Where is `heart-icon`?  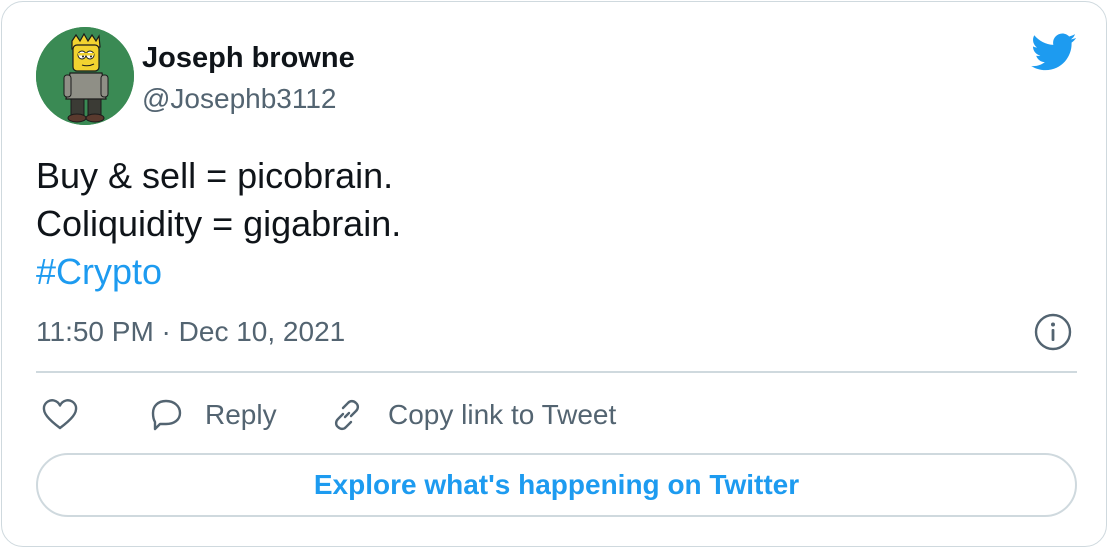
heart-icon is located at coordinates (60, 414).